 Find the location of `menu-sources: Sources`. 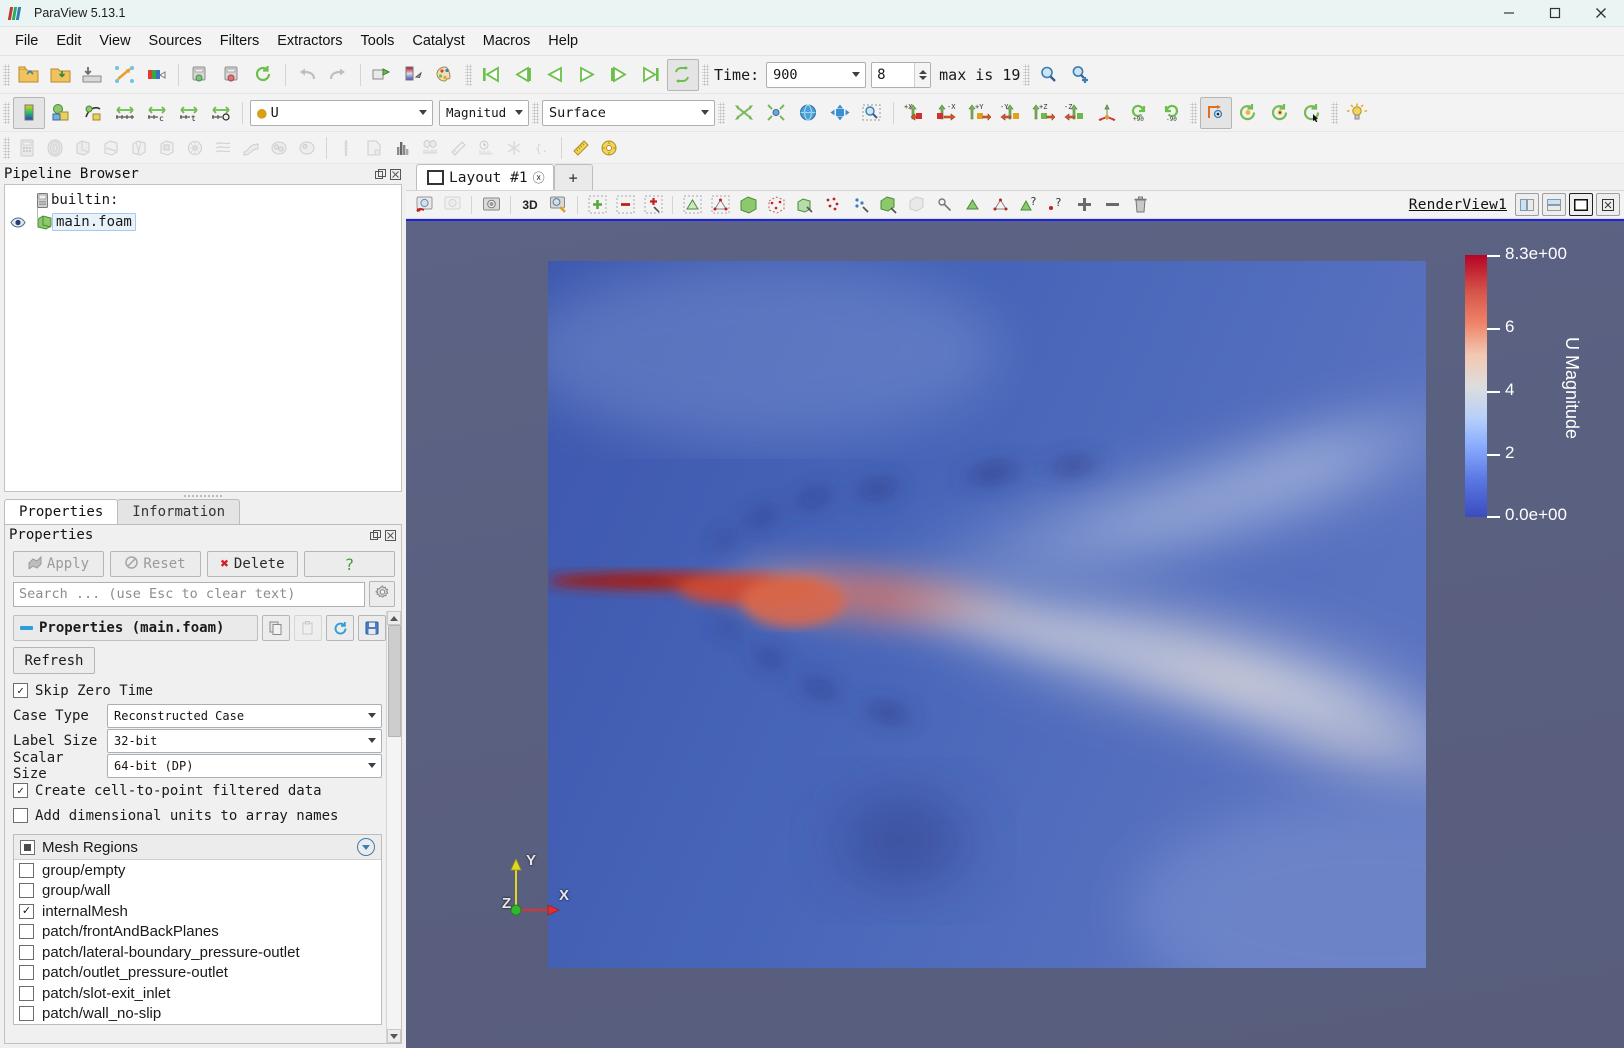

menu-sources: Sources is located at coordinates (175, 41).